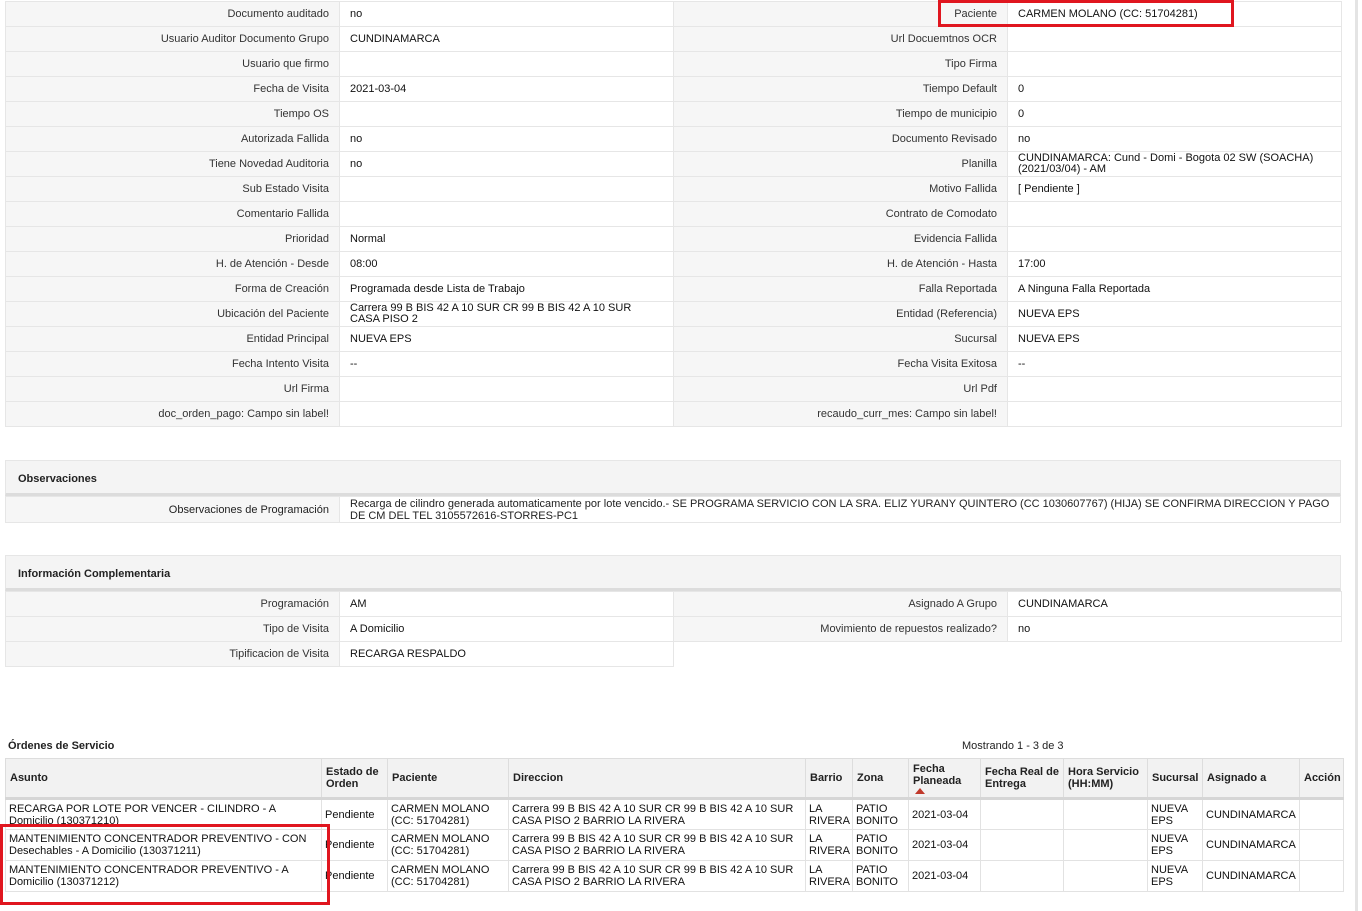 The height and width of the screenshot is (911, 1362). Describe the element at coordinates (1174, 314) in the screenshot. I see `detail-value: NUEVA EPS` at that location.